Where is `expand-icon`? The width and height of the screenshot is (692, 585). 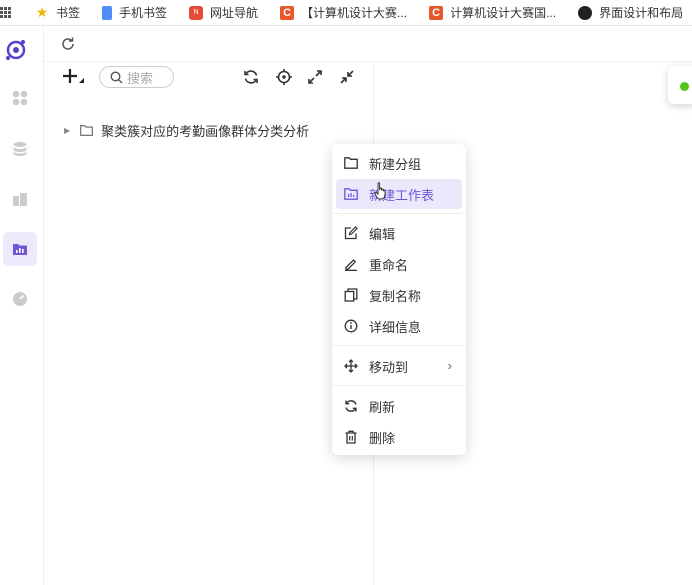
expand-icon is located at coordinates (315, 77).